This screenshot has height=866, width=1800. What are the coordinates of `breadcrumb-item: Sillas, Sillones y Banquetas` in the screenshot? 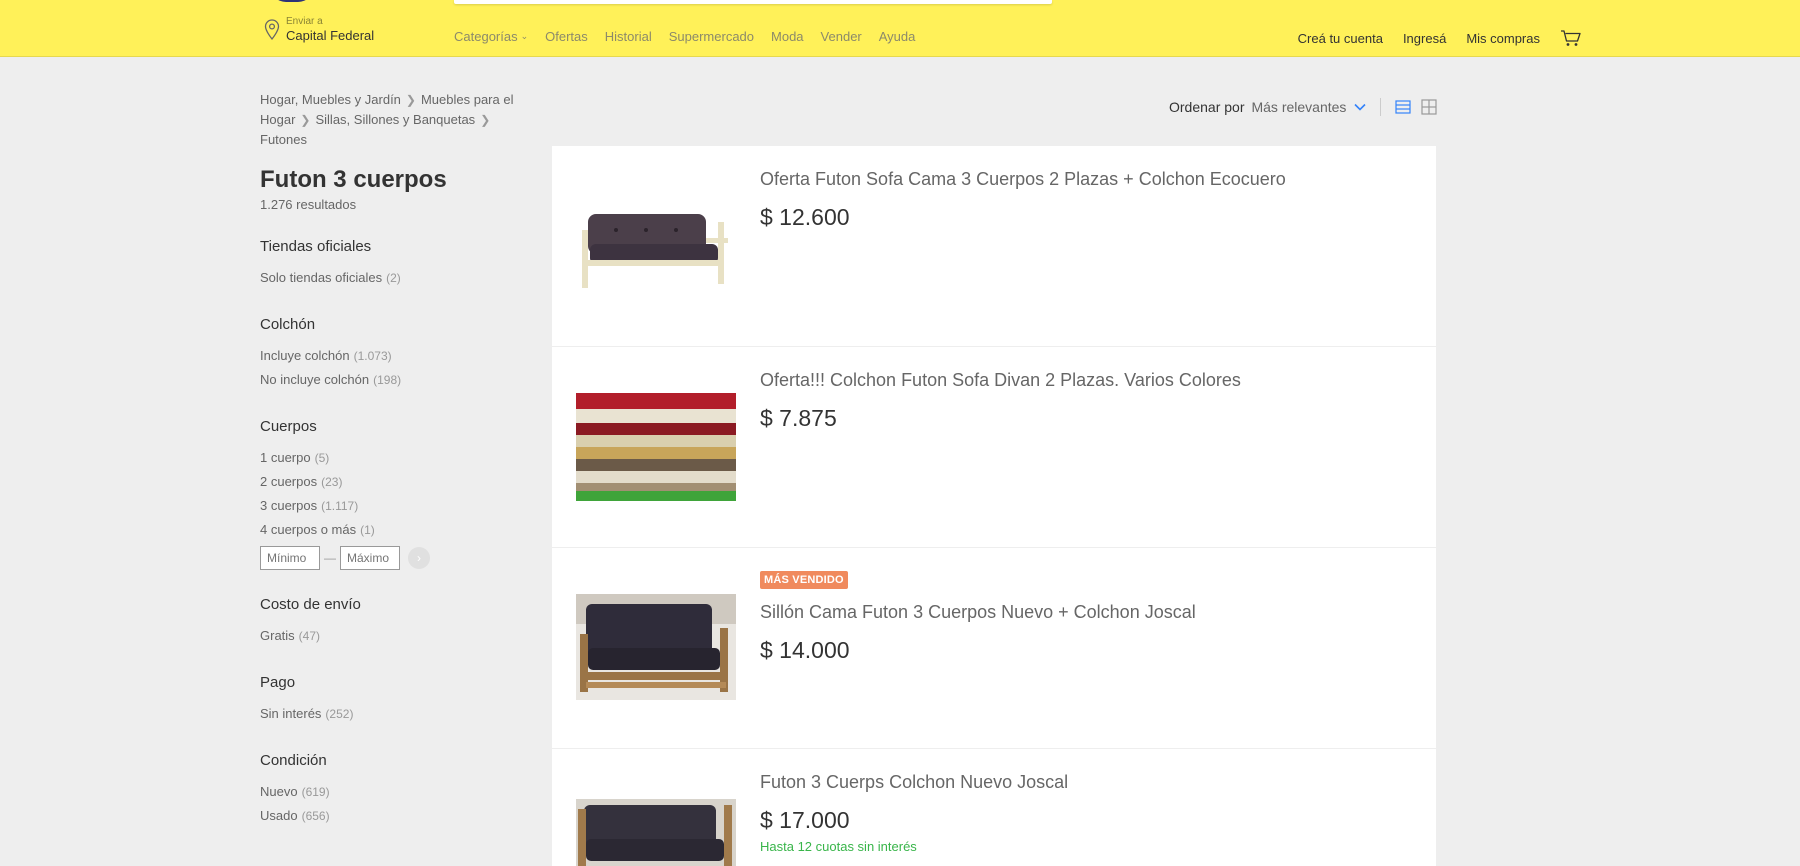 It's located at (395, 119).